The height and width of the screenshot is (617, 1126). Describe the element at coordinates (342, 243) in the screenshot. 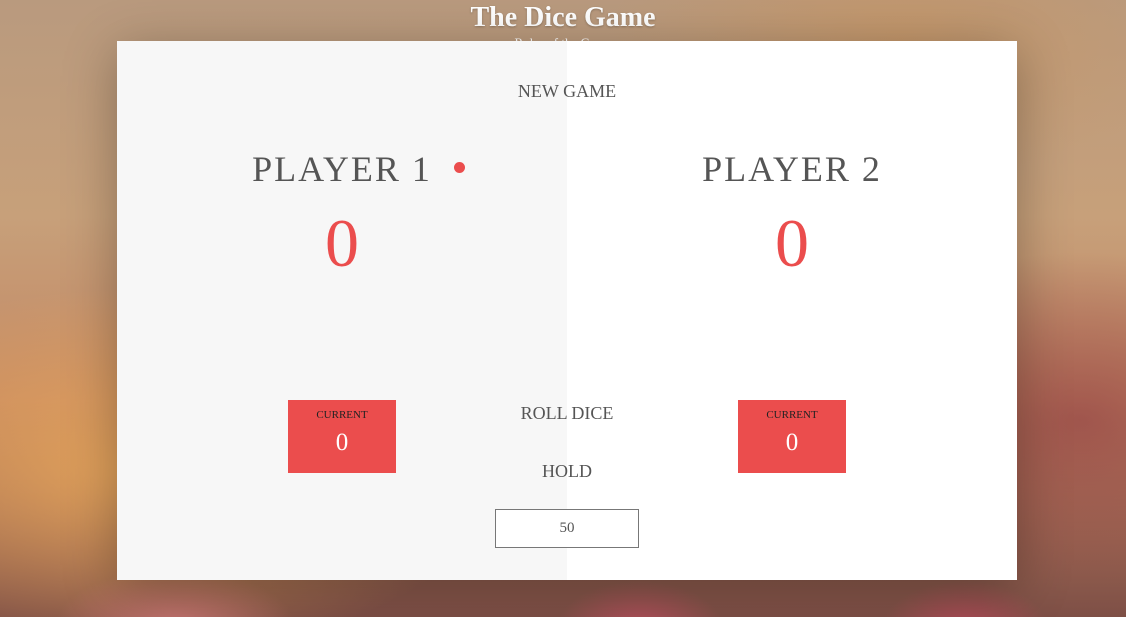

I see `player-1-score: 0` at that location.